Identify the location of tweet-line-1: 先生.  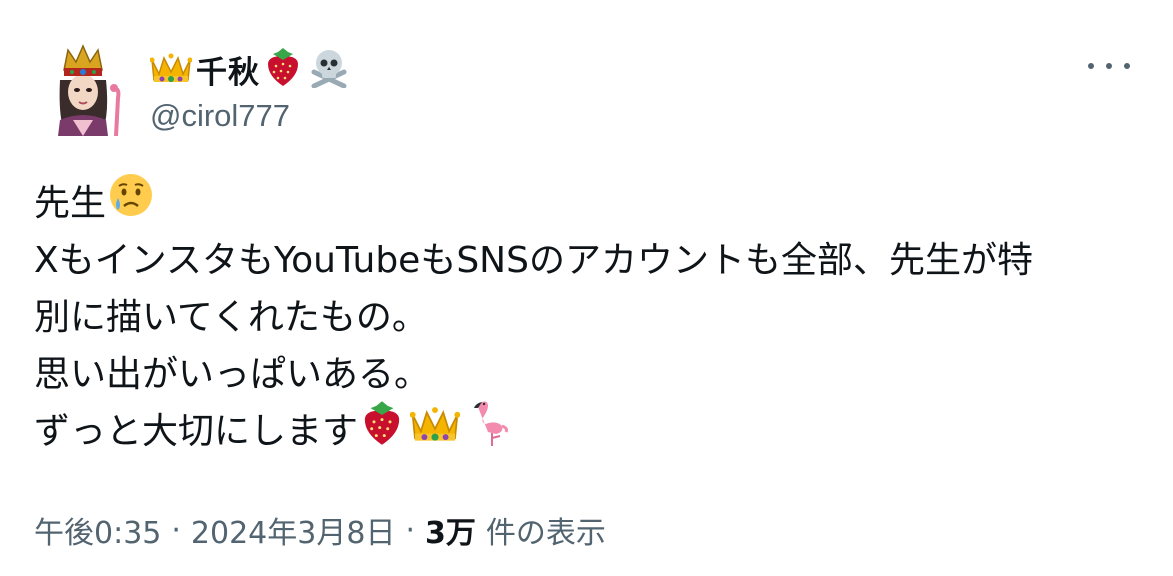
(589, 203).